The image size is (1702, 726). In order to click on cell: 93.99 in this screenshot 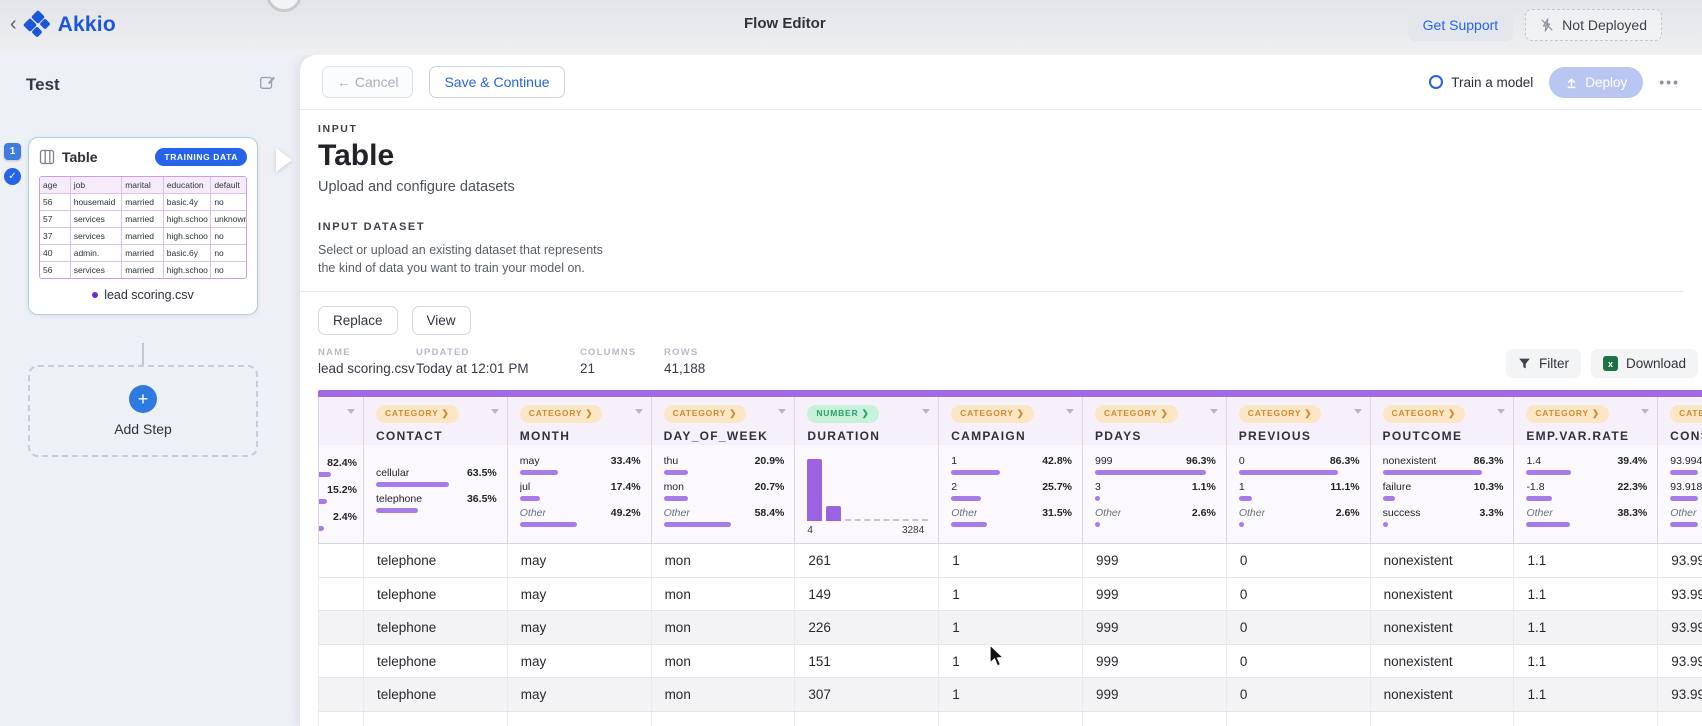, I will do `click(1680, 661)`.